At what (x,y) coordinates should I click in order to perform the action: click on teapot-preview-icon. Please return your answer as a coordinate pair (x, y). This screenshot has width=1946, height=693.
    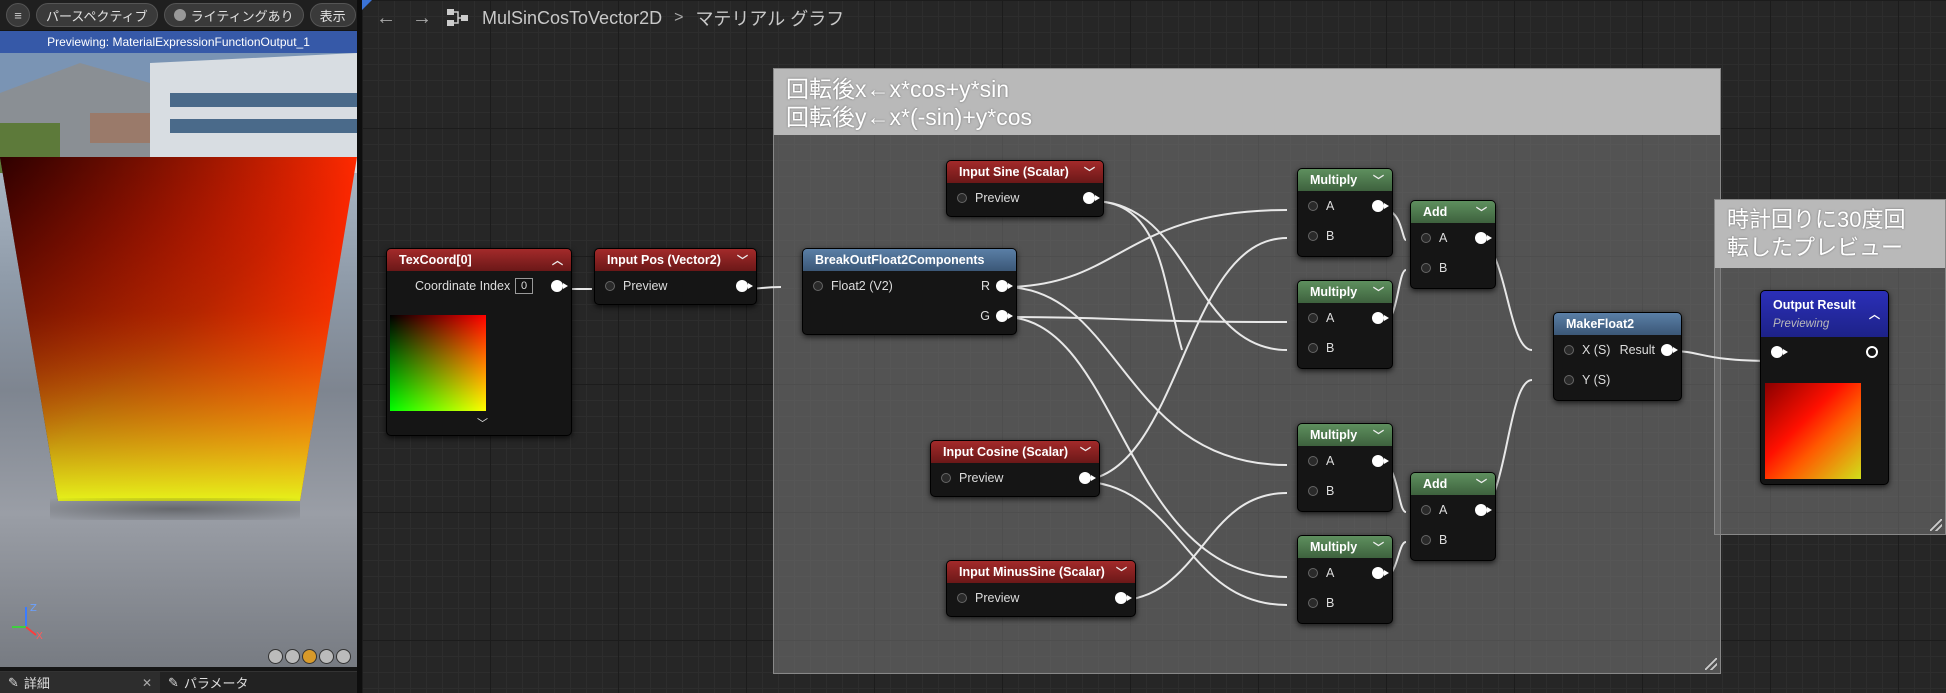
    Looking at the image, I should click on (343, 656).